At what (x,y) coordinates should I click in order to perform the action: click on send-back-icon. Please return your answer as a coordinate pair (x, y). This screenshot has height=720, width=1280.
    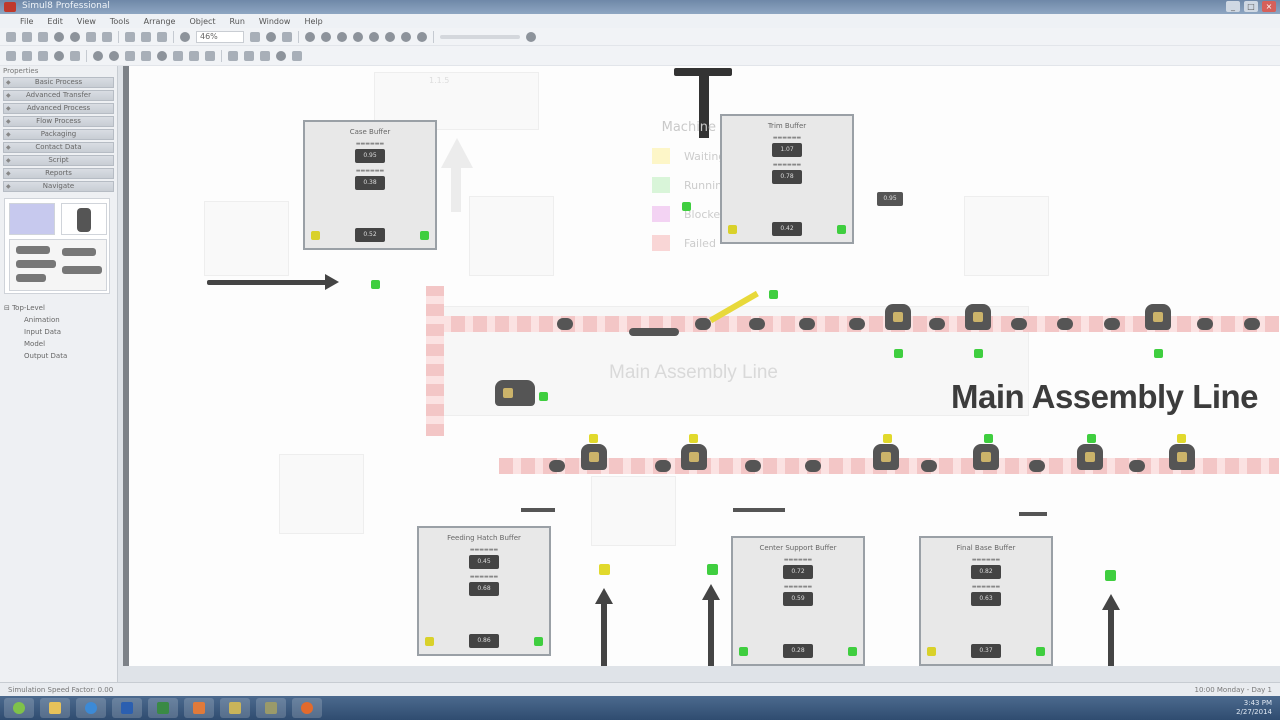
    Looking at the image, I should click on (210, 55).